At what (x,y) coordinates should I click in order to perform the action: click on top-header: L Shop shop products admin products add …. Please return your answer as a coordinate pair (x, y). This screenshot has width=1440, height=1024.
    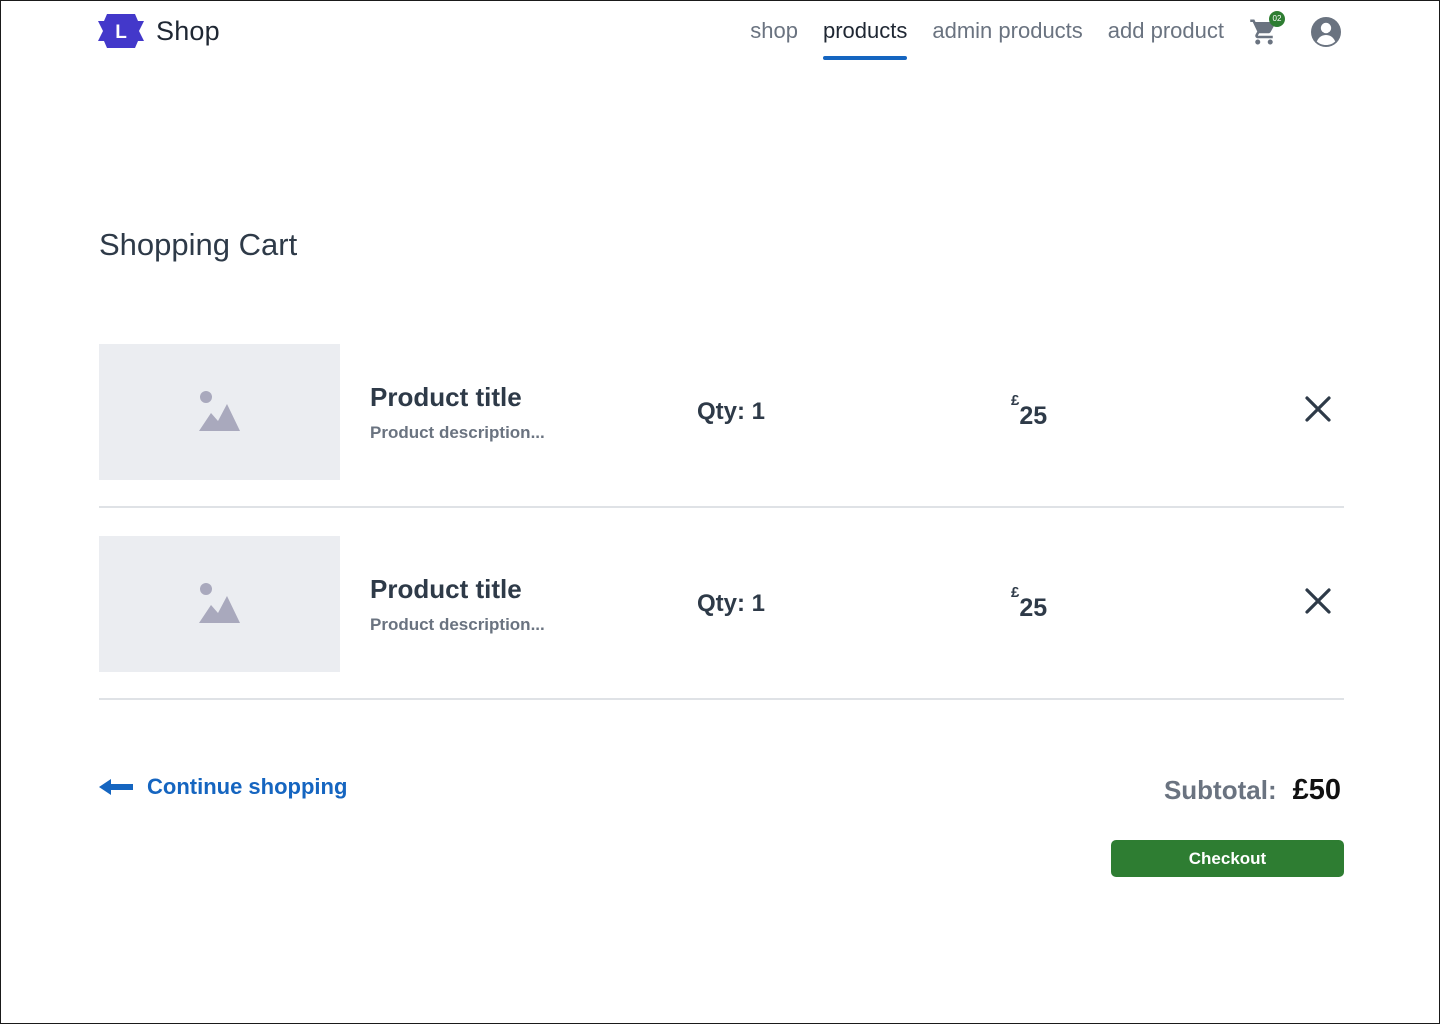
    Looking at the image, I should click on (720, 32).